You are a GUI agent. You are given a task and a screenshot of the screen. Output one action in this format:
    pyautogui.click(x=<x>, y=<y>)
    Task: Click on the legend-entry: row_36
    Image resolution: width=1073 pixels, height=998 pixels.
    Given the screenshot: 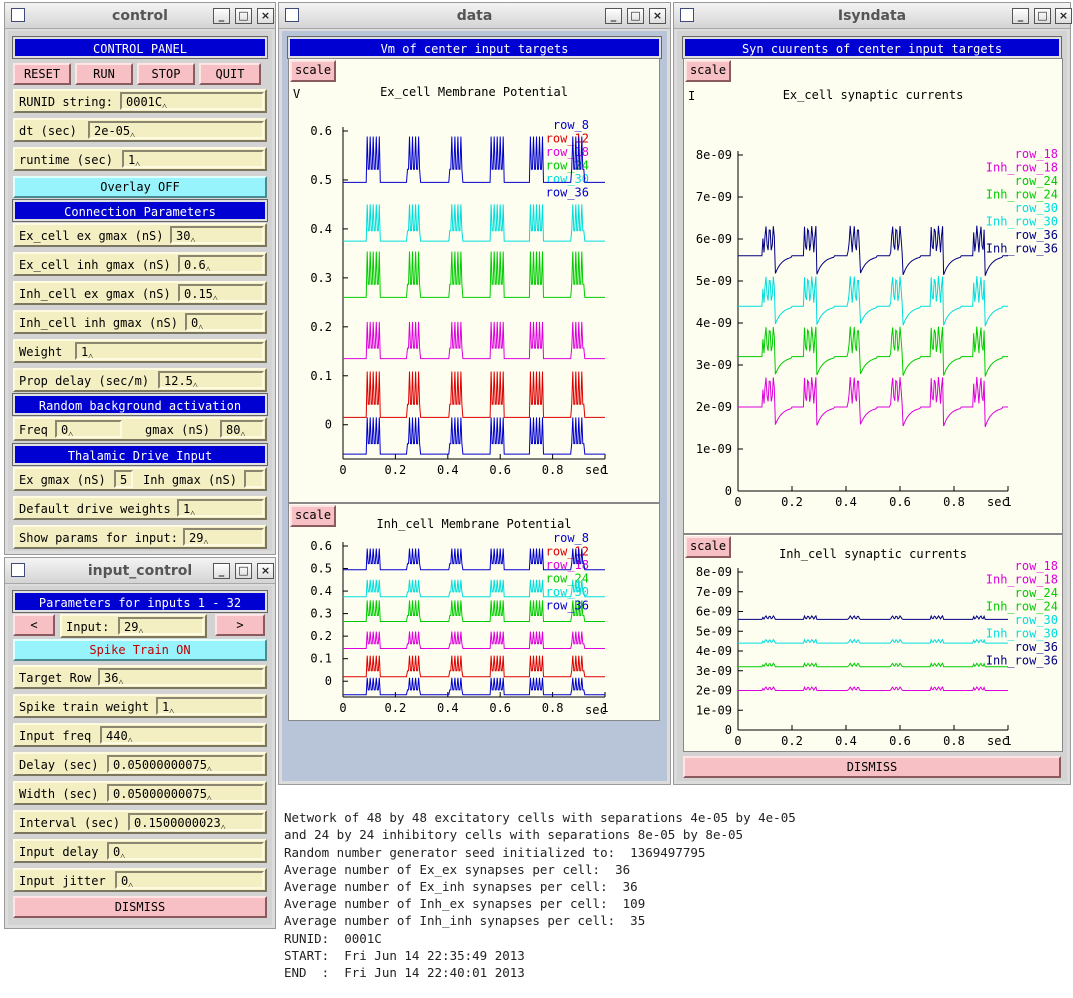 What is the action you would take?
    pyautogui.click(x=1036, y=647)
    